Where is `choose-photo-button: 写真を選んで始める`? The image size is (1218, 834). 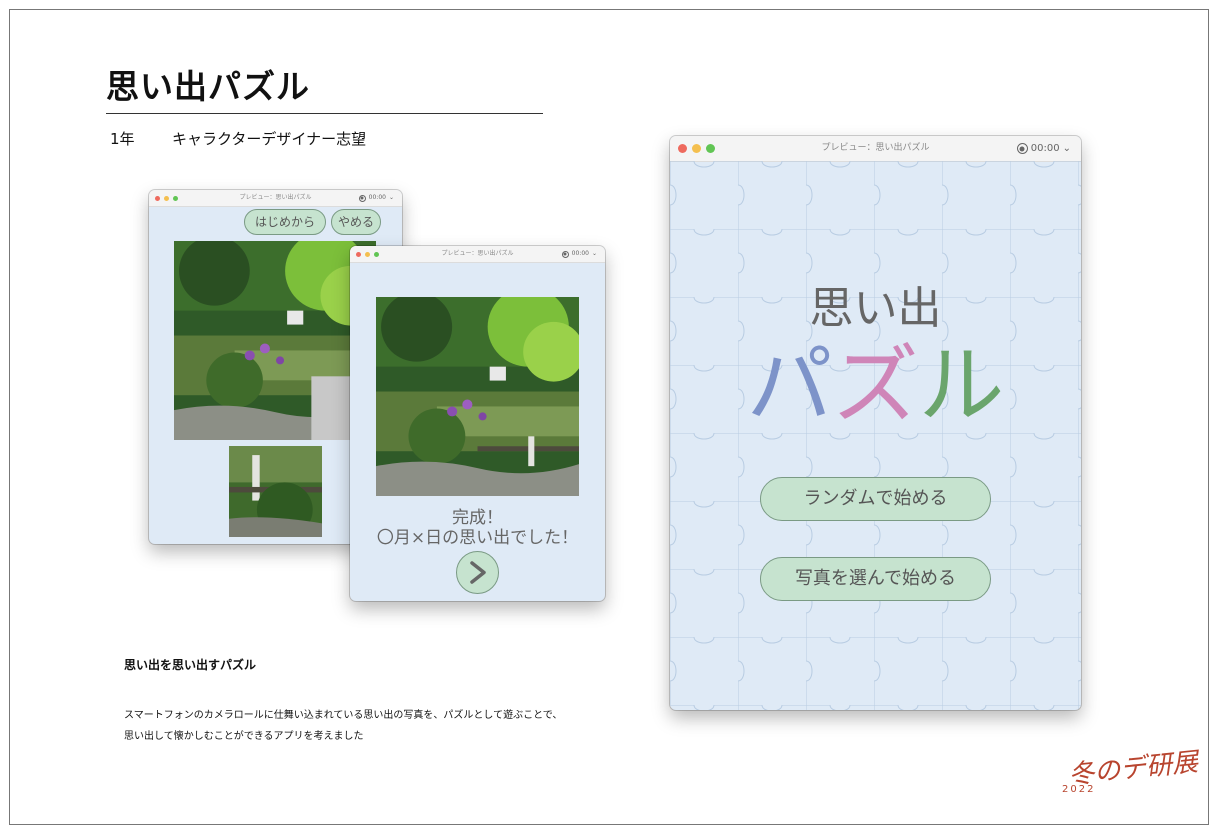 choose-photo-button: 写真を選んで始める is located at coordinates (875, 579).